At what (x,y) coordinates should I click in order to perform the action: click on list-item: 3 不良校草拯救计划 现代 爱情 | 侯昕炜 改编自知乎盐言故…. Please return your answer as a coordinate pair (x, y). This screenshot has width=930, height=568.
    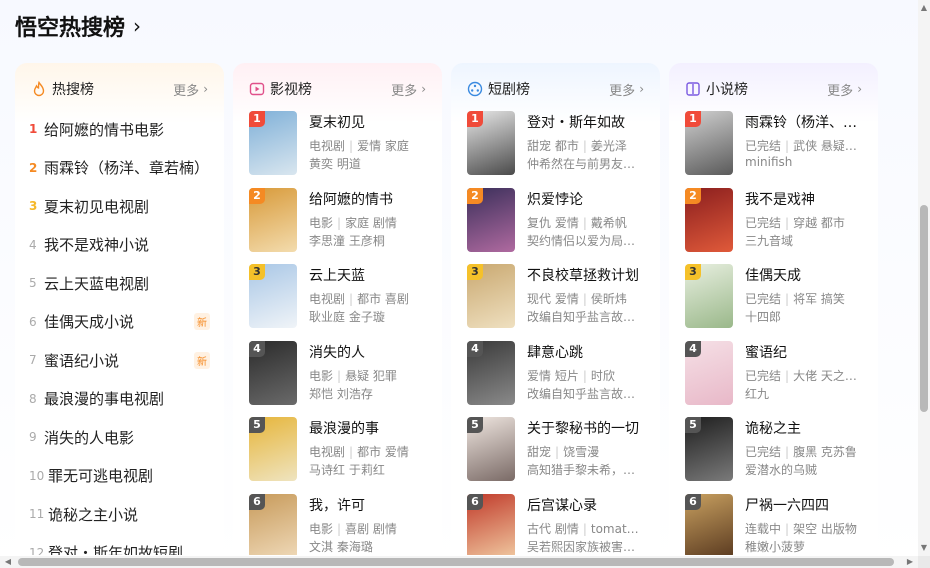
    Looking at the image, I should click on (555, 301).